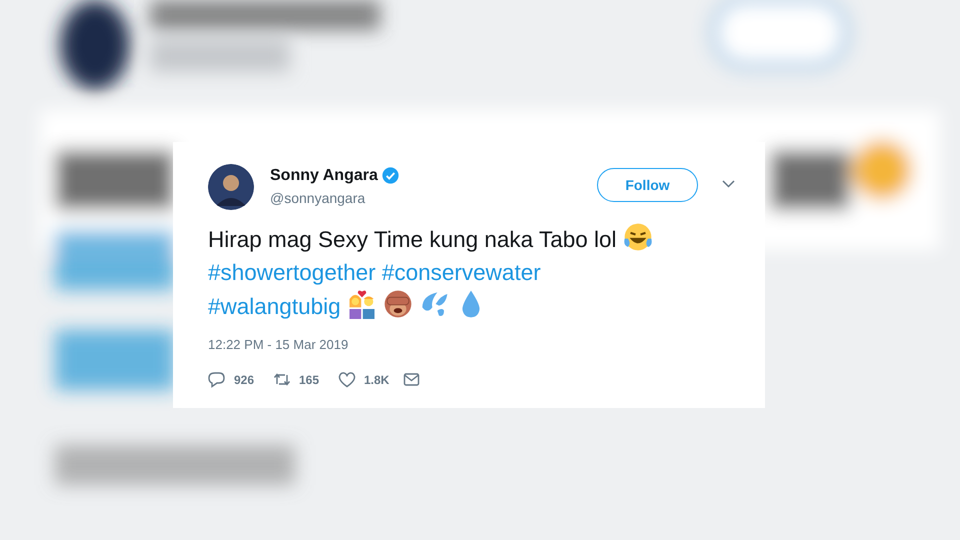  I want to click on heart-icon, so click(347, 379).